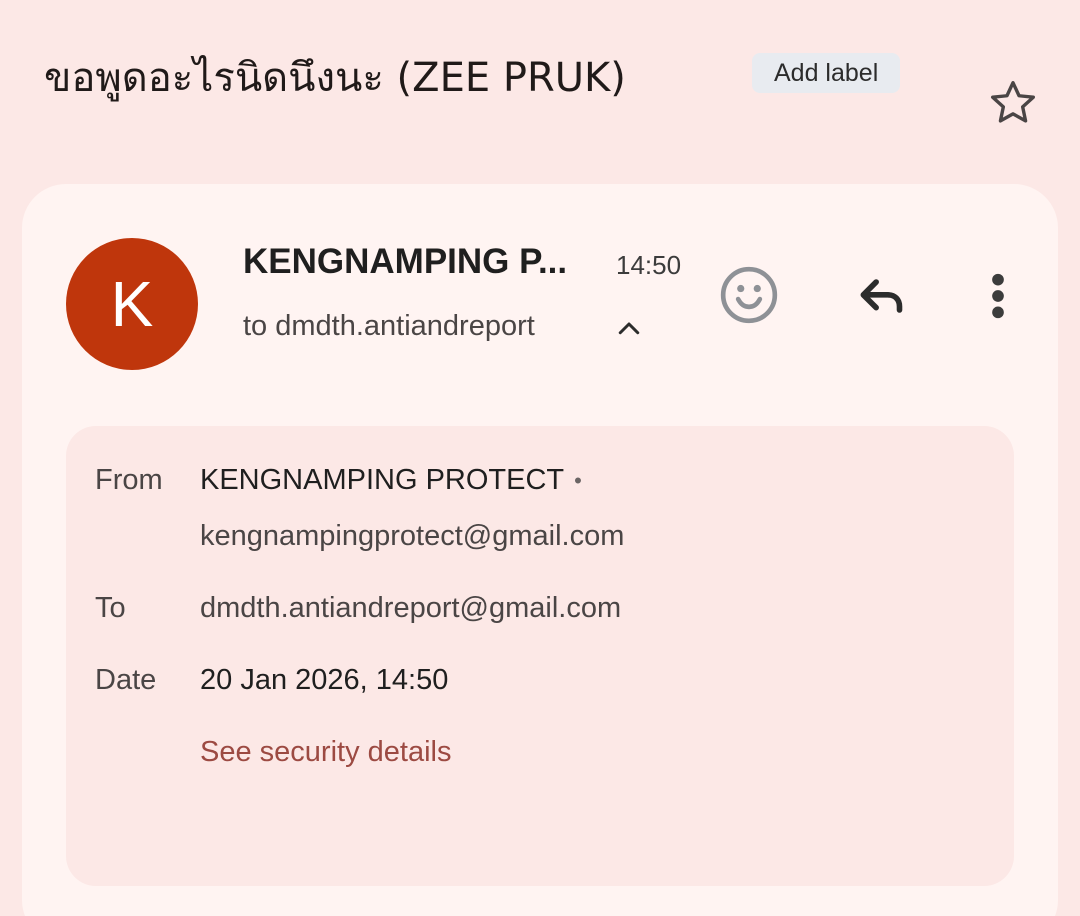 The width and height of the screenshot is (1080, 916). What do you see at coordinates (324, 680) in the screenshot?
I see `date-value: 20 Jan 2026, 14:50` at bounding box center [324, 680].